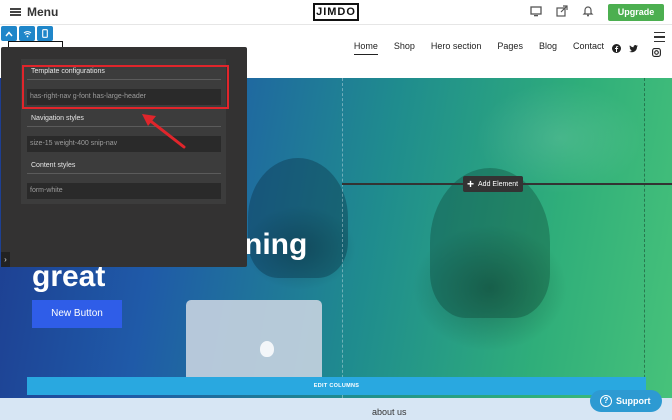 This screenshot has height=420, width=672. What do you see at coordinates (636, 12) in the screenshot?
I see `upgrade-button: Upgrade` at bounding box center [636, 12].